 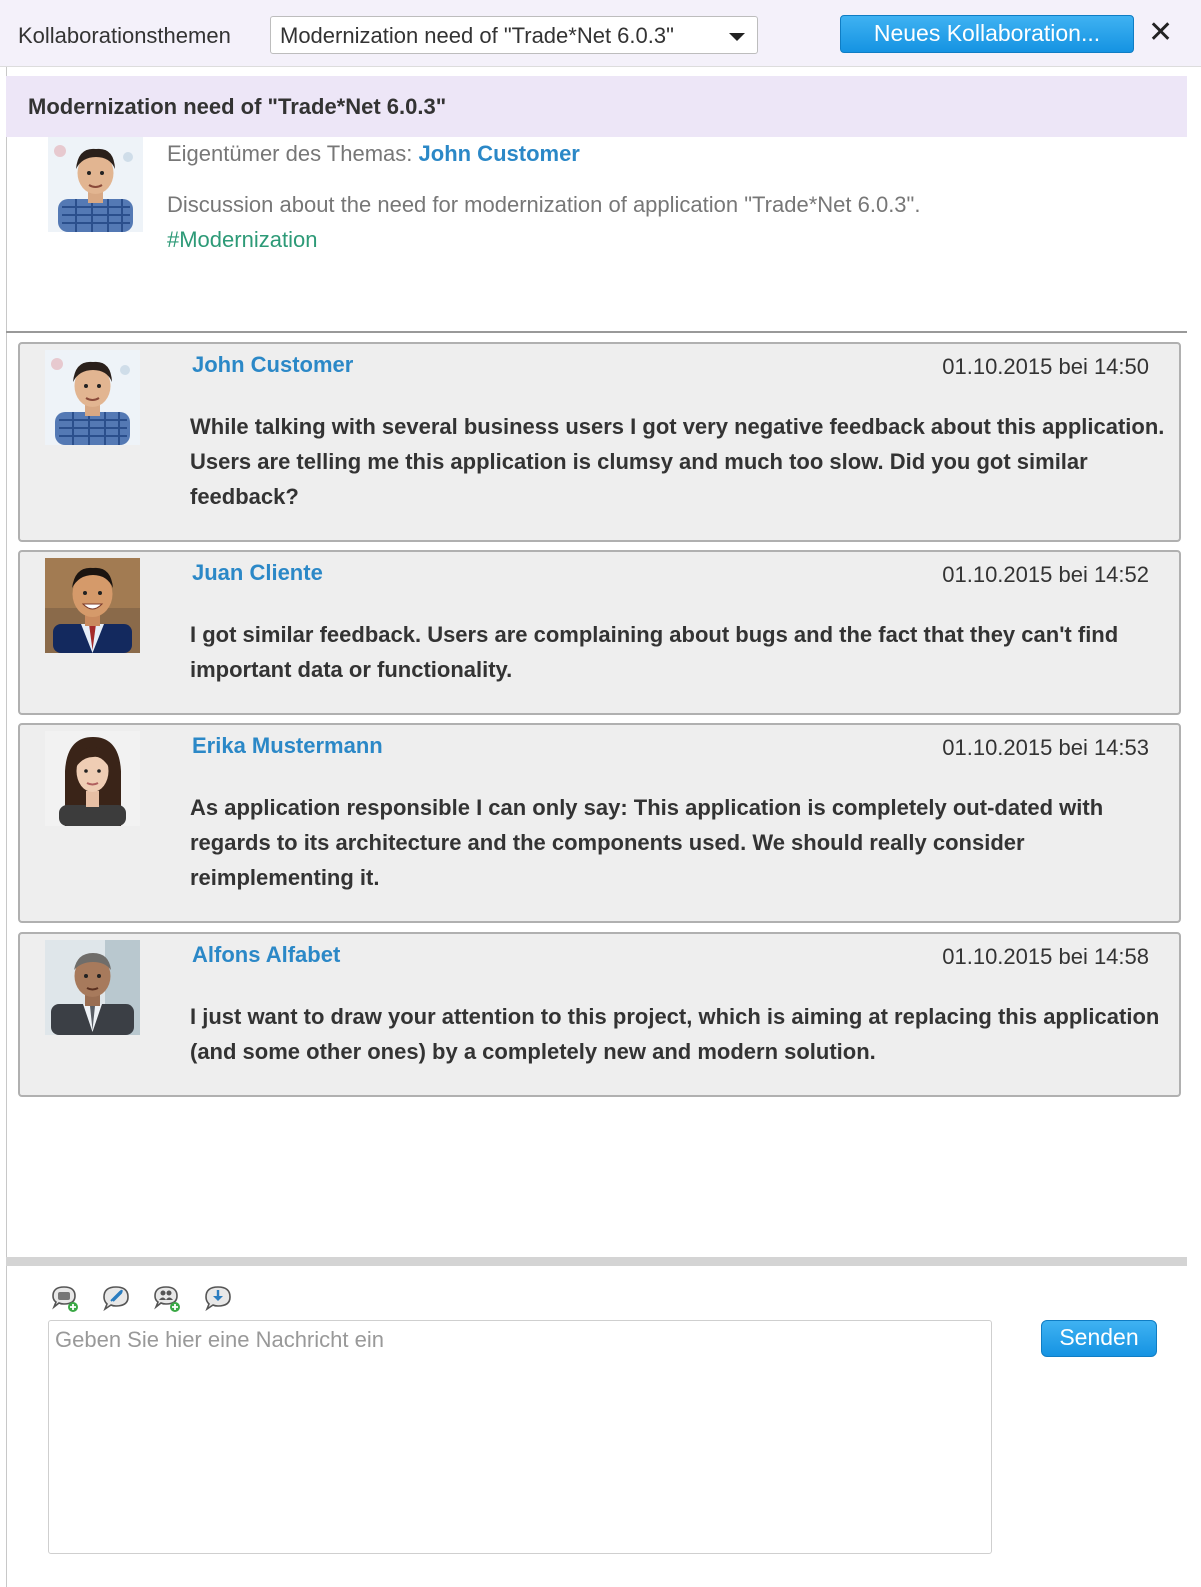 I want to click on chevron-down-icon, so click(x=737, y=37).